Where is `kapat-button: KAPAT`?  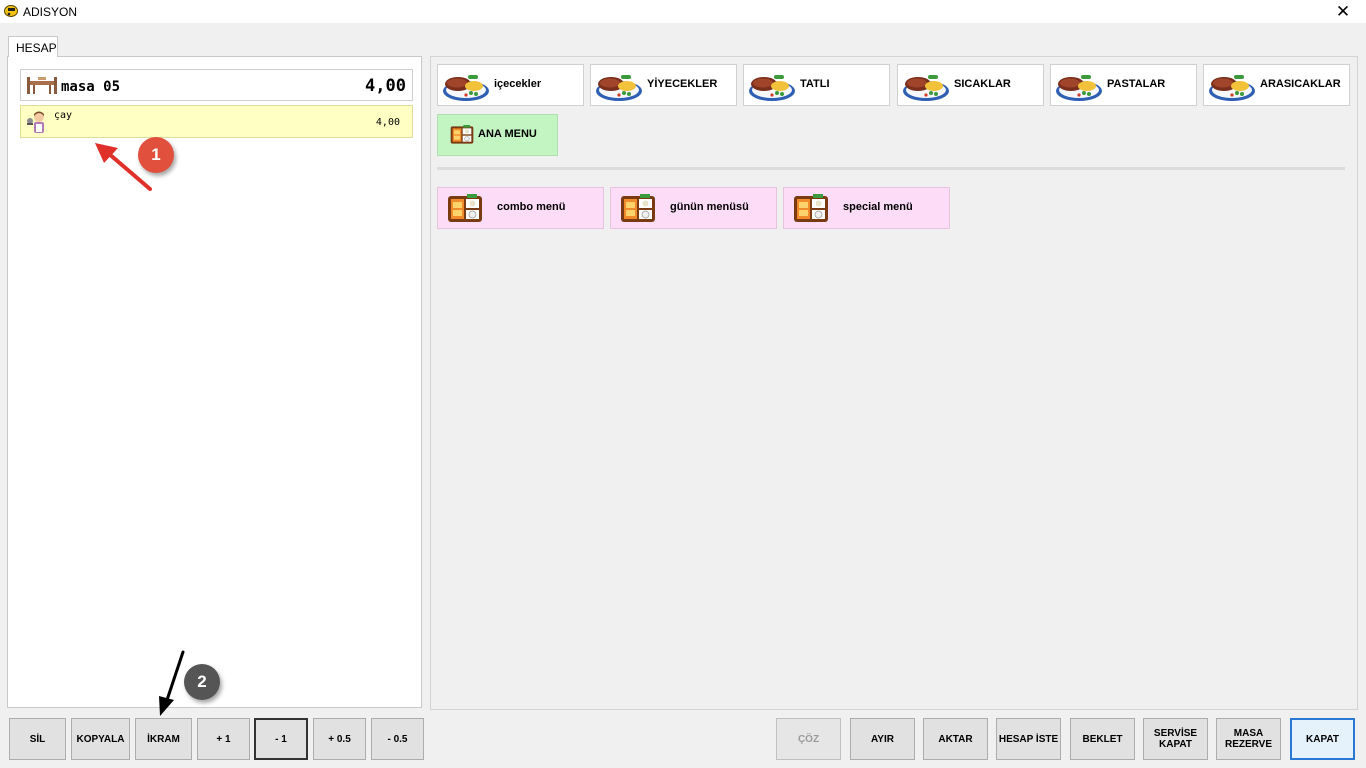
kapat-button: KAPAT is located at coordinates (1322, 739).